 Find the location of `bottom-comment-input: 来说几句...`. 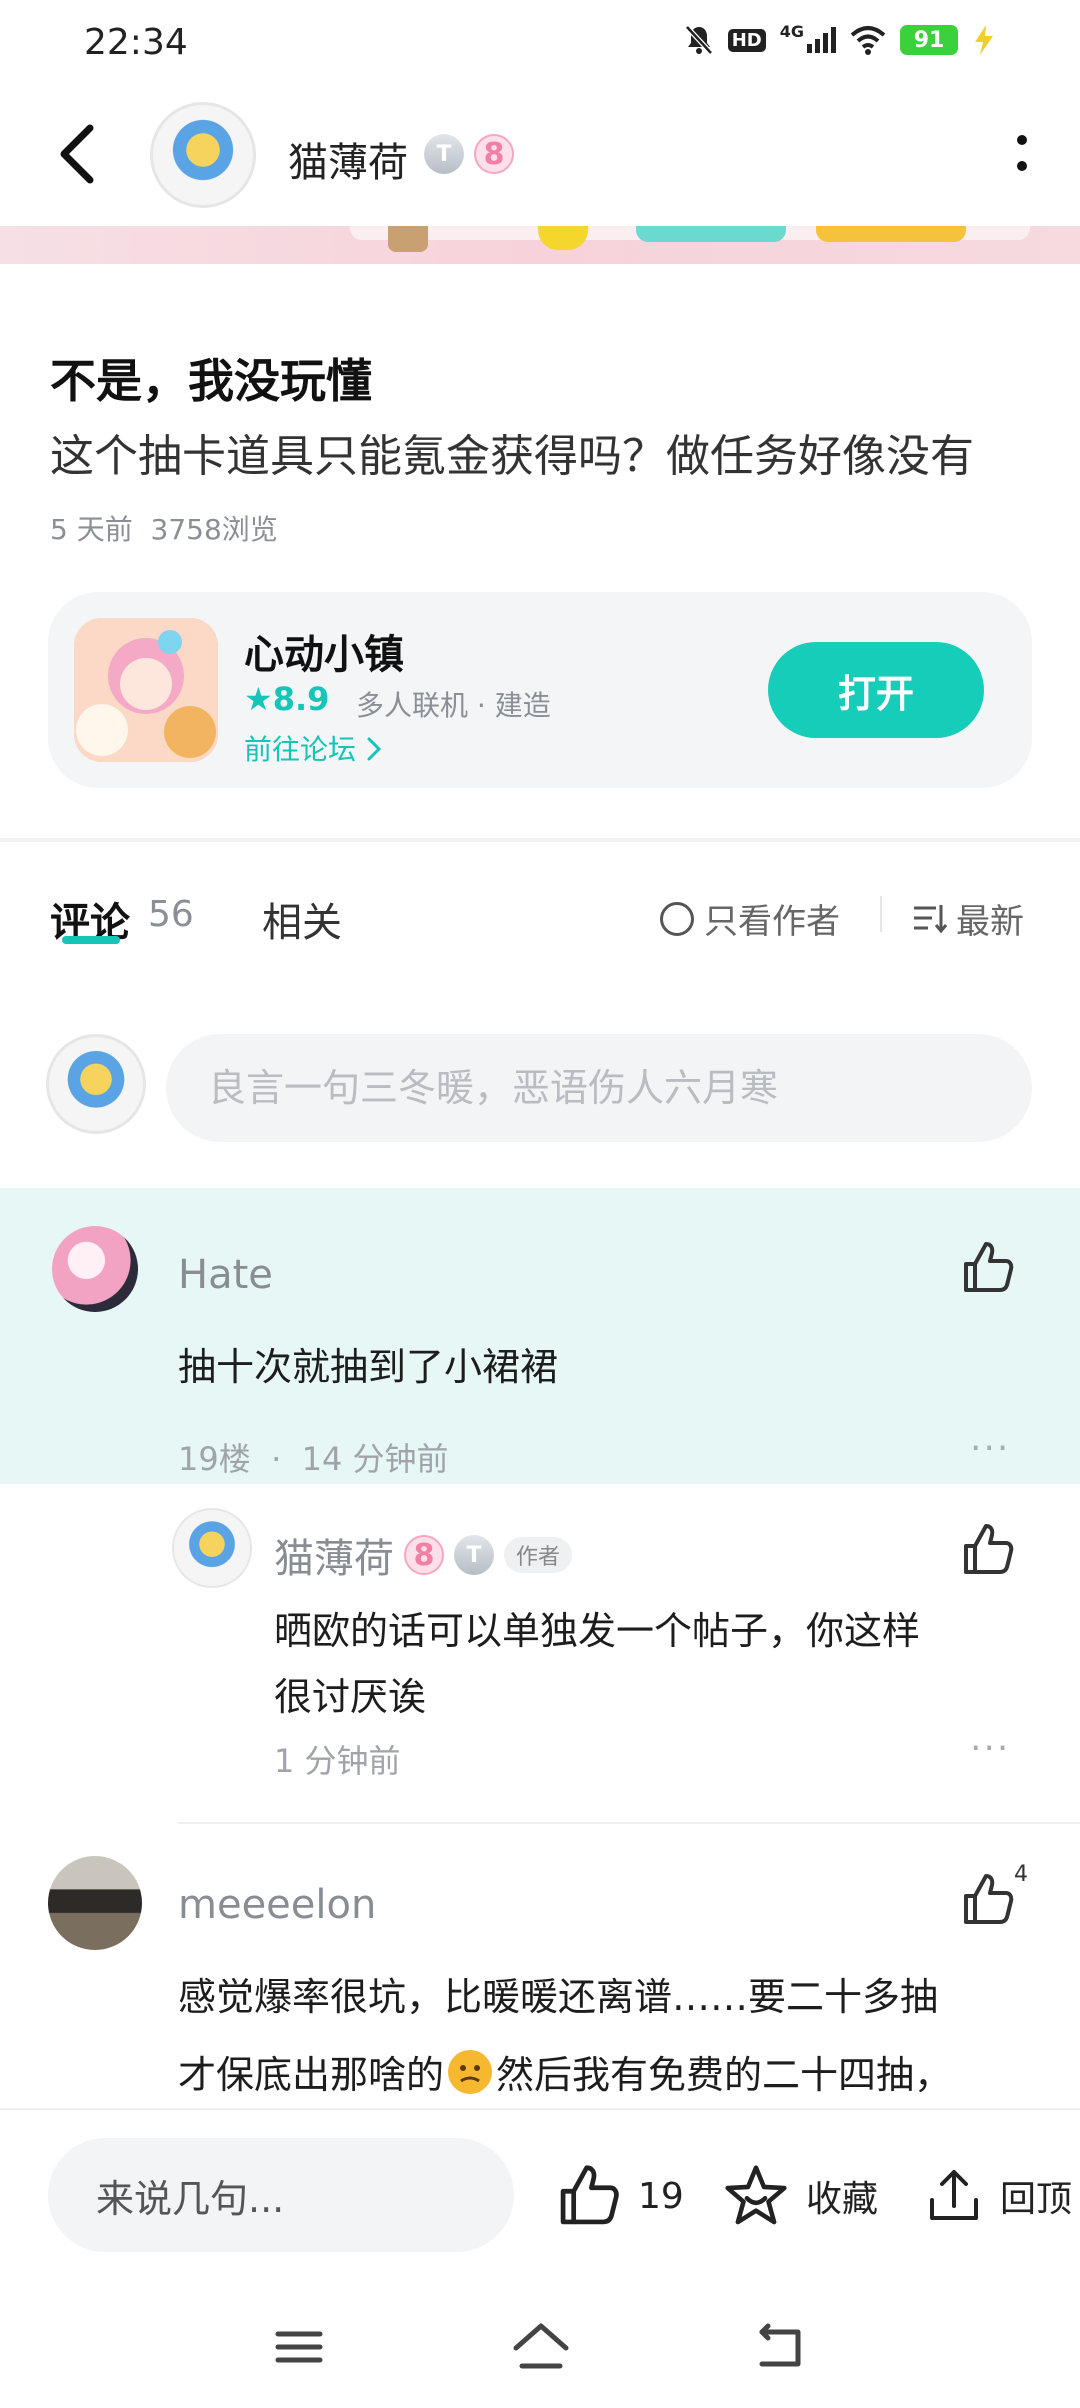

bottom-comment-input: 来说几句... is located at coordinates (281, 2195).